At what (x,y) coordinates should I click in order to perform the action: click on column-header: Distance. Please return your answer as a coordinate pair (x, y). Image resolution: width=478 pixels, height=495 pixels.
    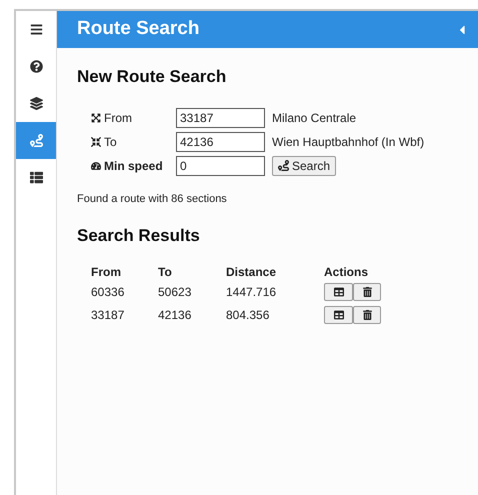
    Looking at the image, I should click on (252, 272).